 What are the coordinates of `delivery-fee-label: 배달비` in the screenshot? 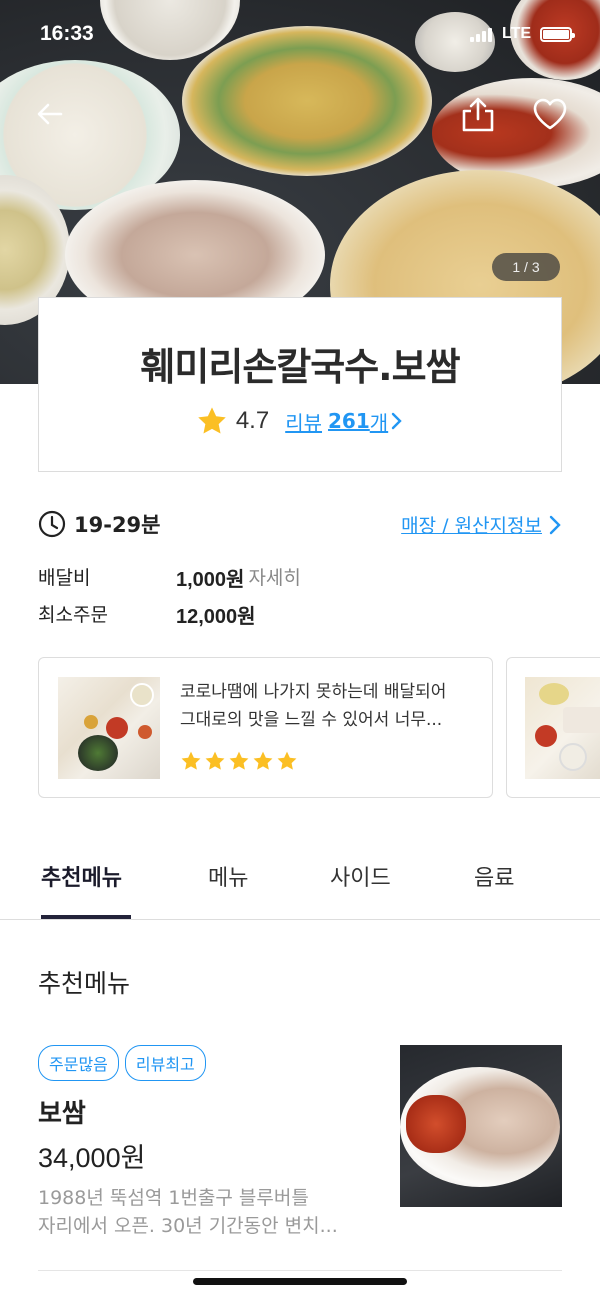 It's located at (64, 578).